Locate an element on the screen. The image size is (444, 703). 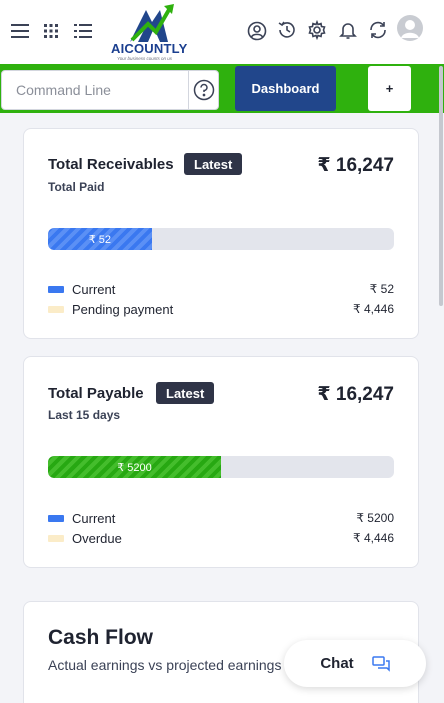
cash-flow-title: Cash Flow is located at coordinates (101, 637).